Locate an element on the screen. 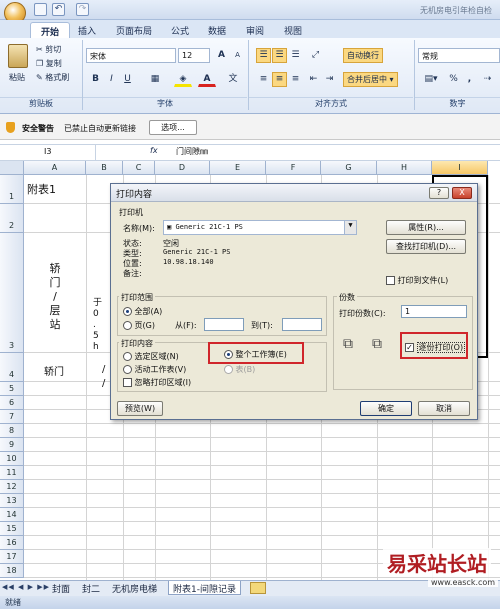 This screenshot has height=609, width=500. align-middle-icon: ☰ is located at coordinates (279, 55).